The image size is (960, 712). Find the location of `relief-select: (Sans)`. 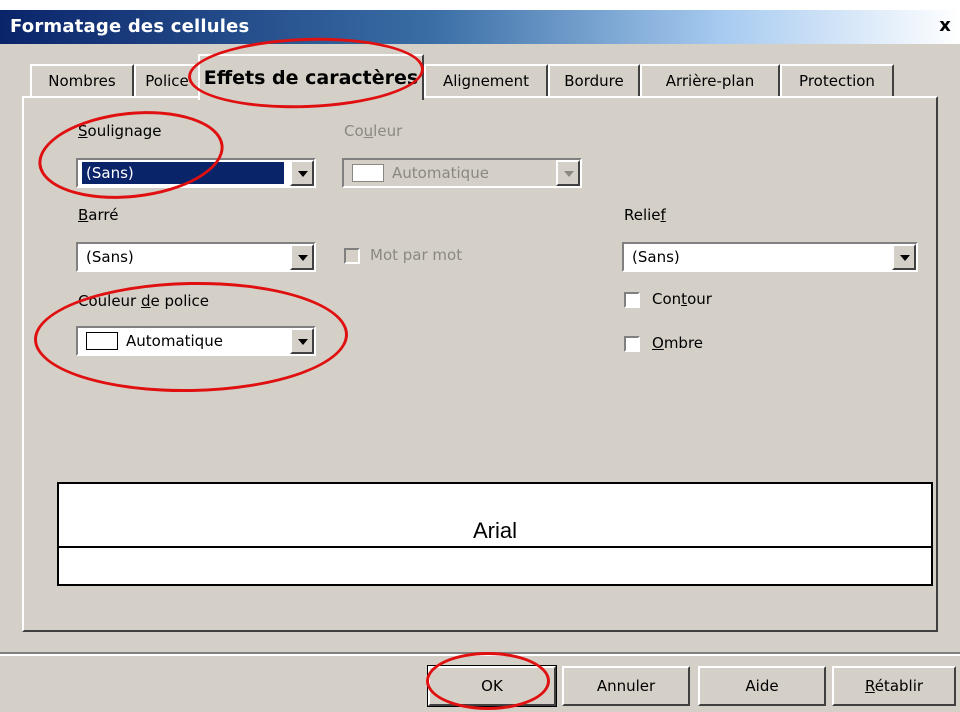

relief-select: (Sans) is located at coordinates (770, 257).